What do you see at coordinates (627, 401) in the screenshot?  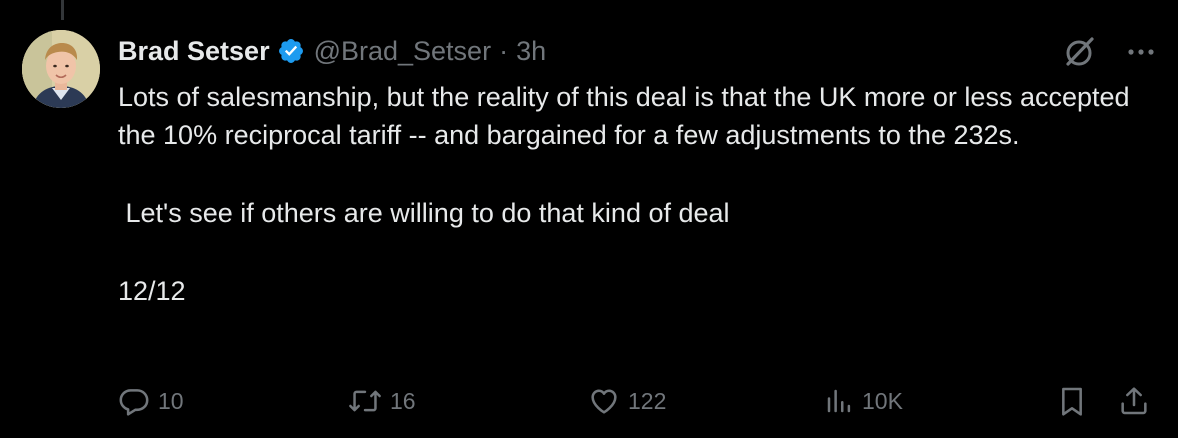 I see `like-button: 122` at bounding box center [627, 401].